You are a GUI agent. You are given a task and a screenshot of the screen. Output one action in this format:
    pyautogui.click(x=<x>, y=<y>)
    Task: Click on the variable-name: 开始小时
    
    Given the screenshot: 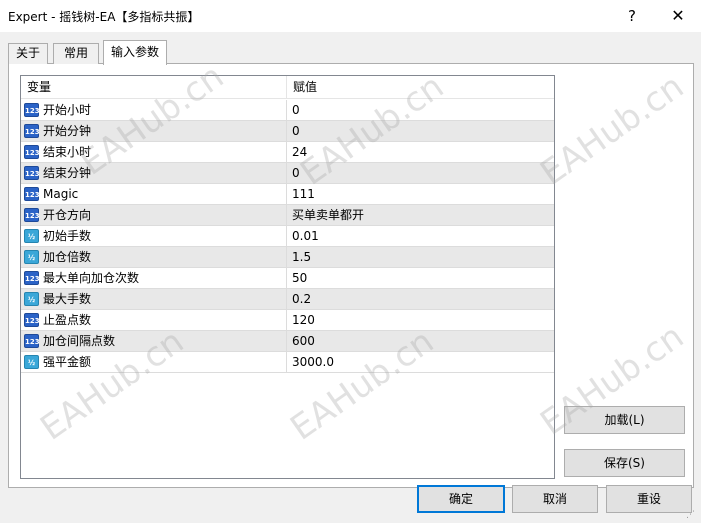 What is the action you would take?
    pyautogui.click(x=67, y=110)
    